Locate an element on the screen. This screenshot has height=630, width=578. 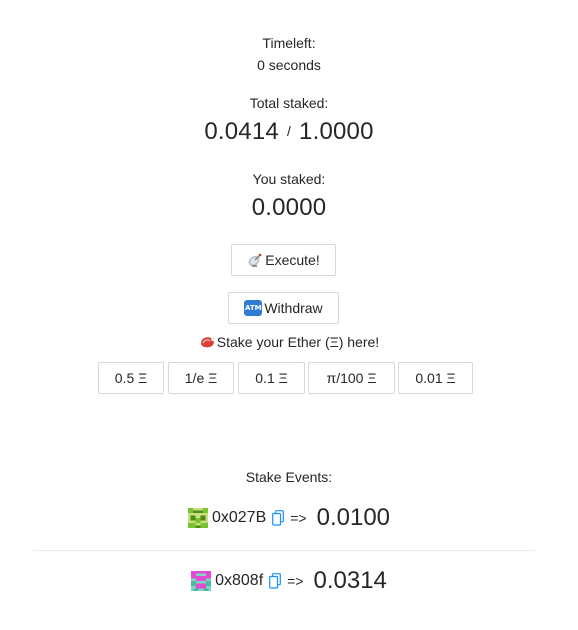
you-staked-label: You staked: is located at coordinates (289, 179).